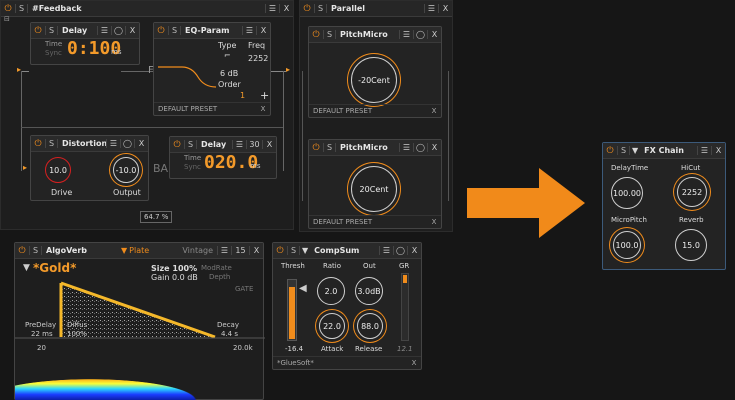 This screenshot has height=400, width=735. What do you see at coordinates (41, 348) in the screenshot?
I see `low-cut-value: 20` at bounding box center [41, 348].